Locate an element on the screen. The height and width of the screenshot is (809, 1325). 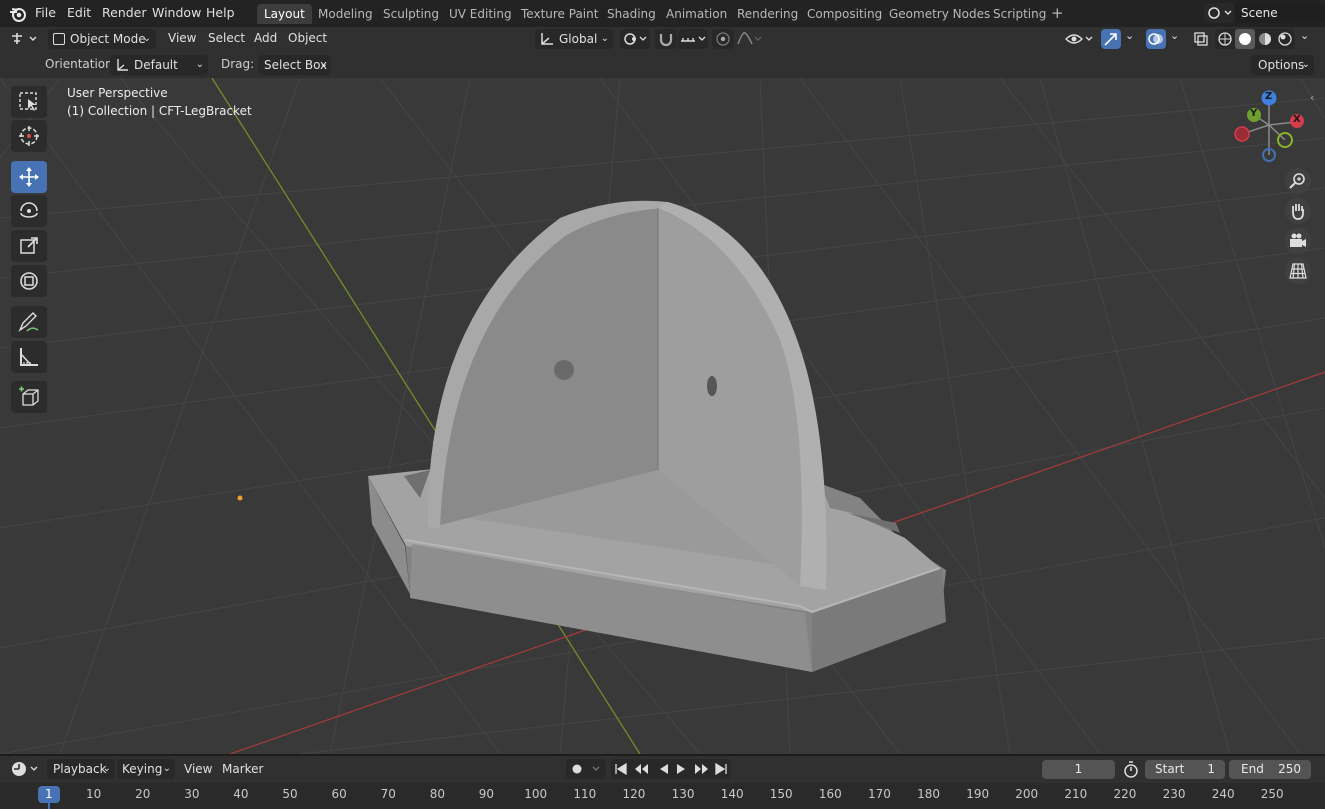
proportional-edit-icon is located at coordinates (723, 39).